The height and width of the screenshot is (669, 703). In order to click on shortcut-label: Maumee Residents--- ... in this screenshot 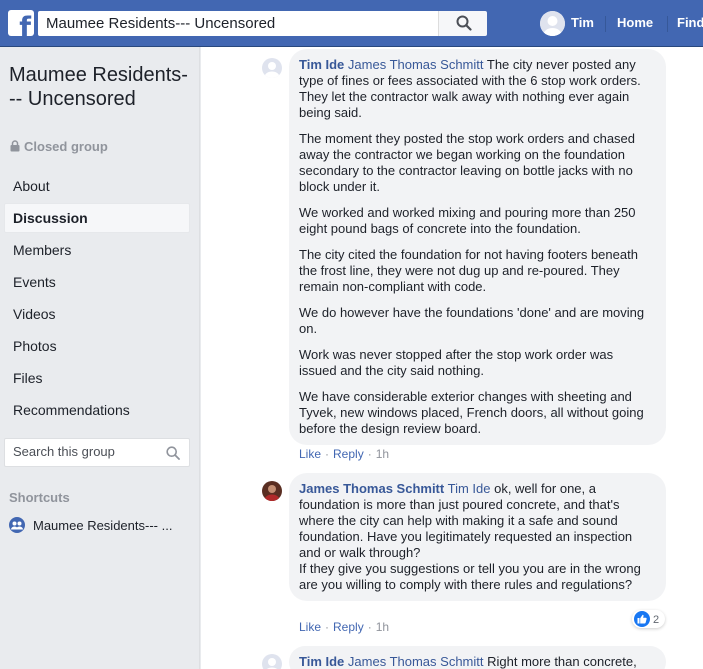, I will do `click(103, 525)`.